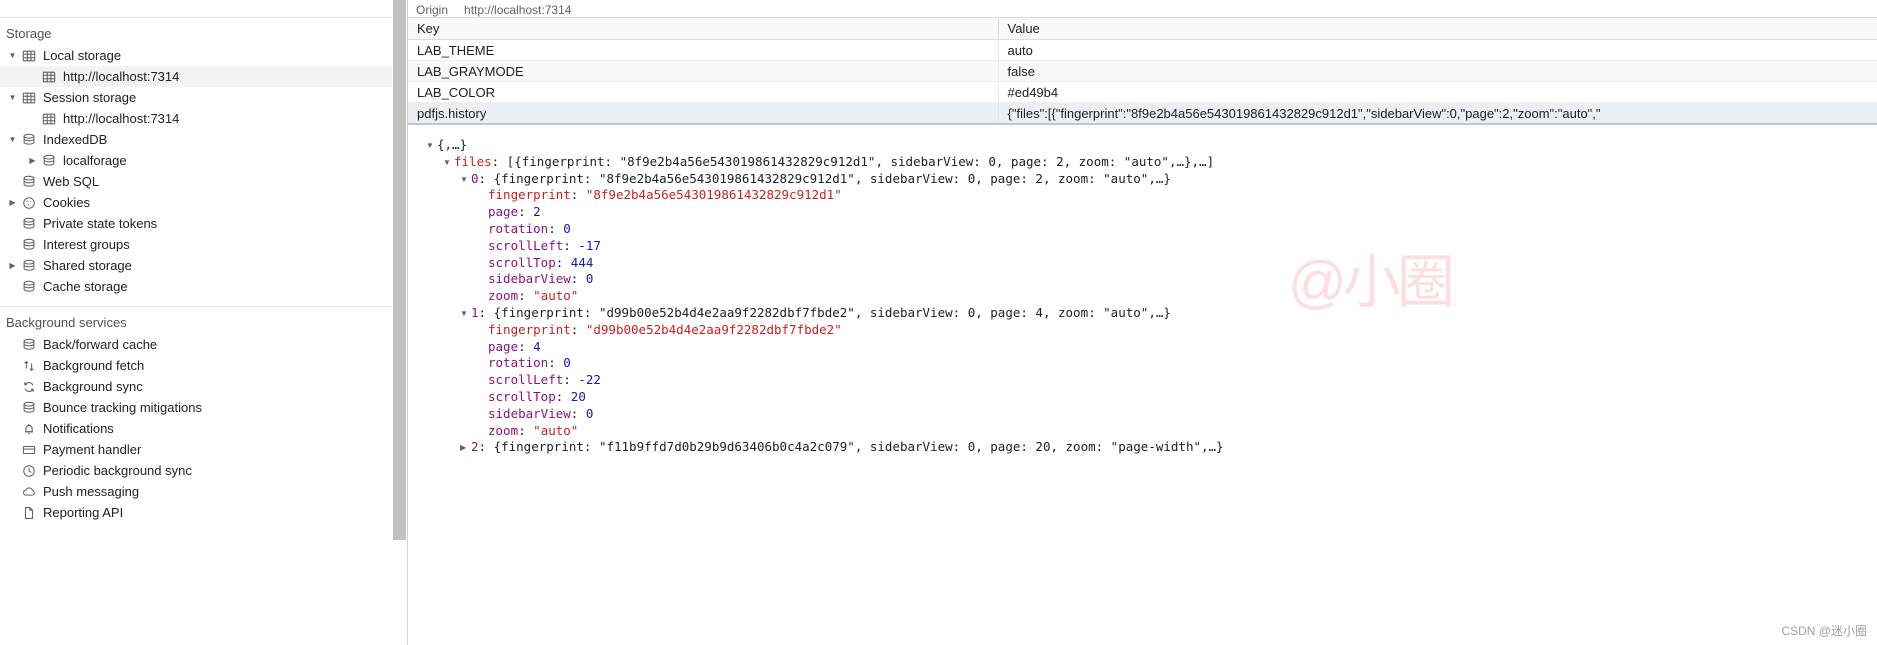  What do you see at coordinates (196, 202) in the screenshot?
I see `sidebar-item-cookies: ▶ Cookies` at bounding box center [196, 202].